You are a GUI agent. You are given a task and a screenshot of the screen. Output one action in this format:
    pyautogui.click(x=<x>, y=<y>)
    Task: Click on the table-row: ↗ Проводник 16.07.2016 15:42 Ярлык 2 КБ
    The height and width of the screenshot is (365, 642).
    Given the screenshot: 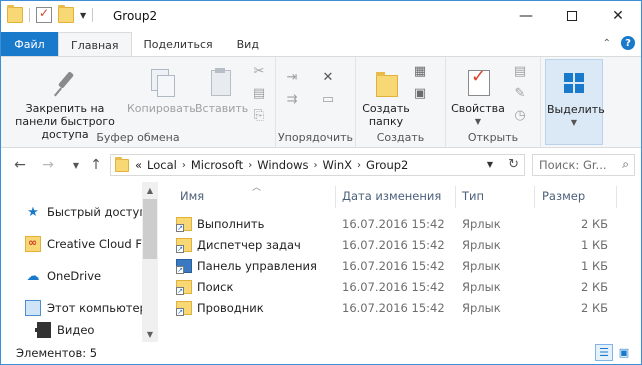 What is the action you would take?
    pyautogui.click(x=396, y=308)
    